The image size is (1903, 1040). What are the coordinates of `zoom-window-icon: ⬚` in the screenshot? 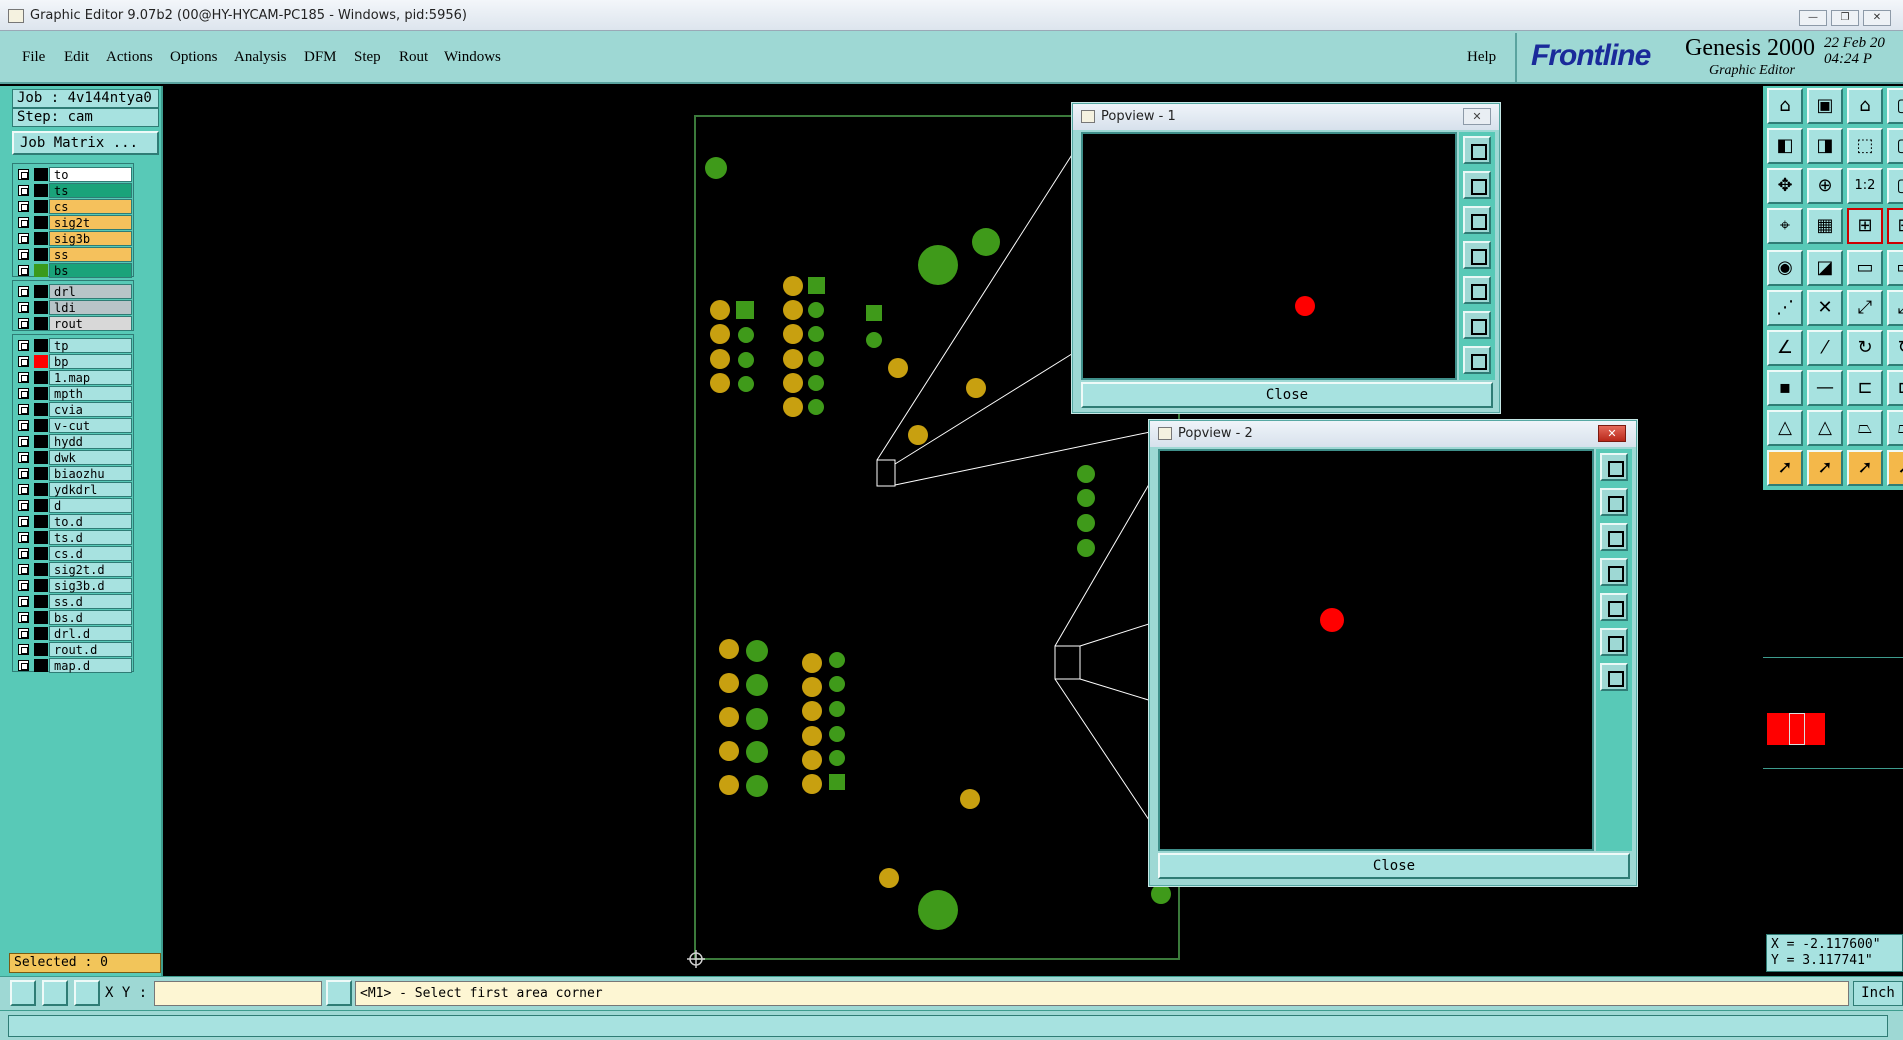 It's located at (1865, 146).